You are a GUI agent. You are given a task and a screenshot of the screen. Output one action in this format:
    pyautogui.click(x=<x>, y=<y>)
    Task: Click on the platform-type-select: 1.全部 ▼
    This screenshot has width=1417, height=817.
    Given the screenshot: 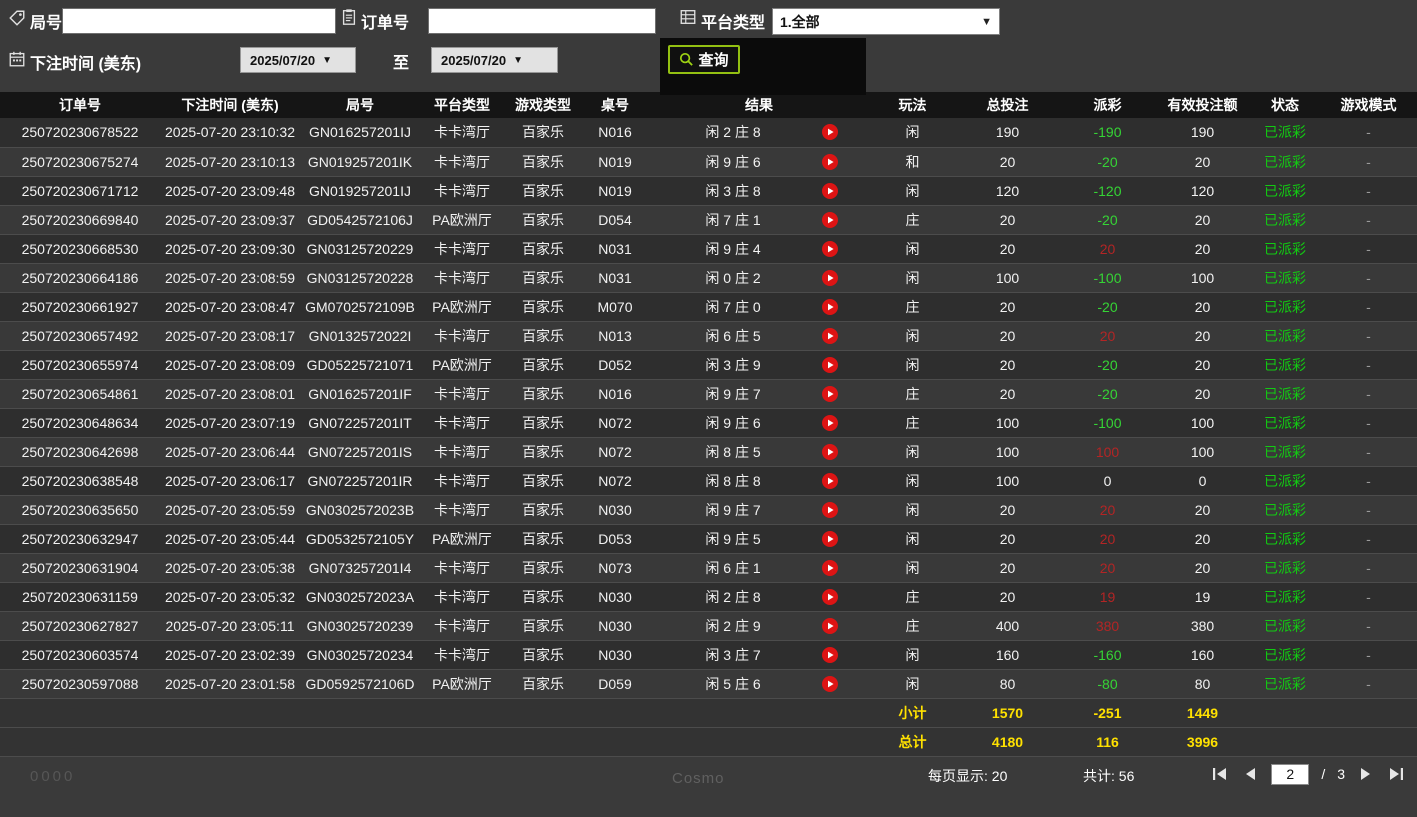 What is the action you would take?
    pyautogui.click(x=886, y=21)
    